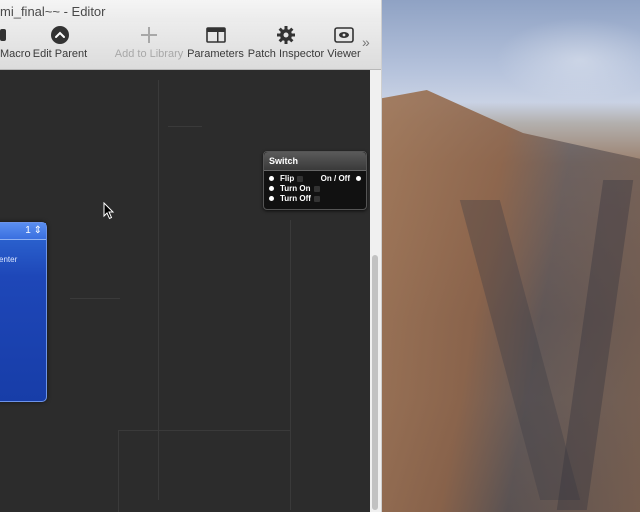  I want to click on macro-icon, so click(4, 35).